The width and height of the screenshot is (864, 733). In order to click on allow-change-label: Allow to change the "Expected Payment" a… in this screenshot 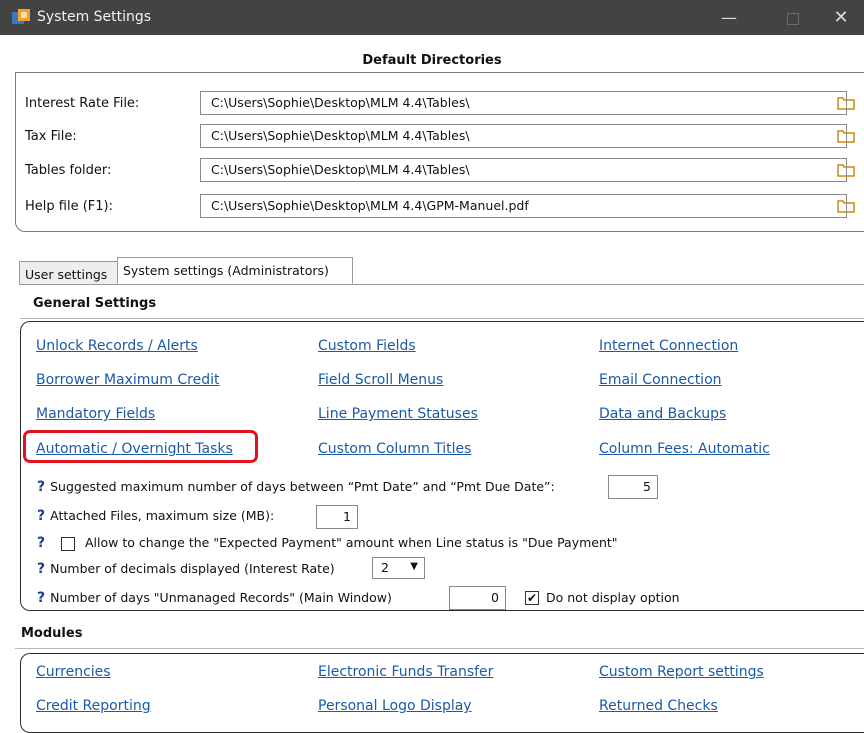, I will do `click(351, 542)`.